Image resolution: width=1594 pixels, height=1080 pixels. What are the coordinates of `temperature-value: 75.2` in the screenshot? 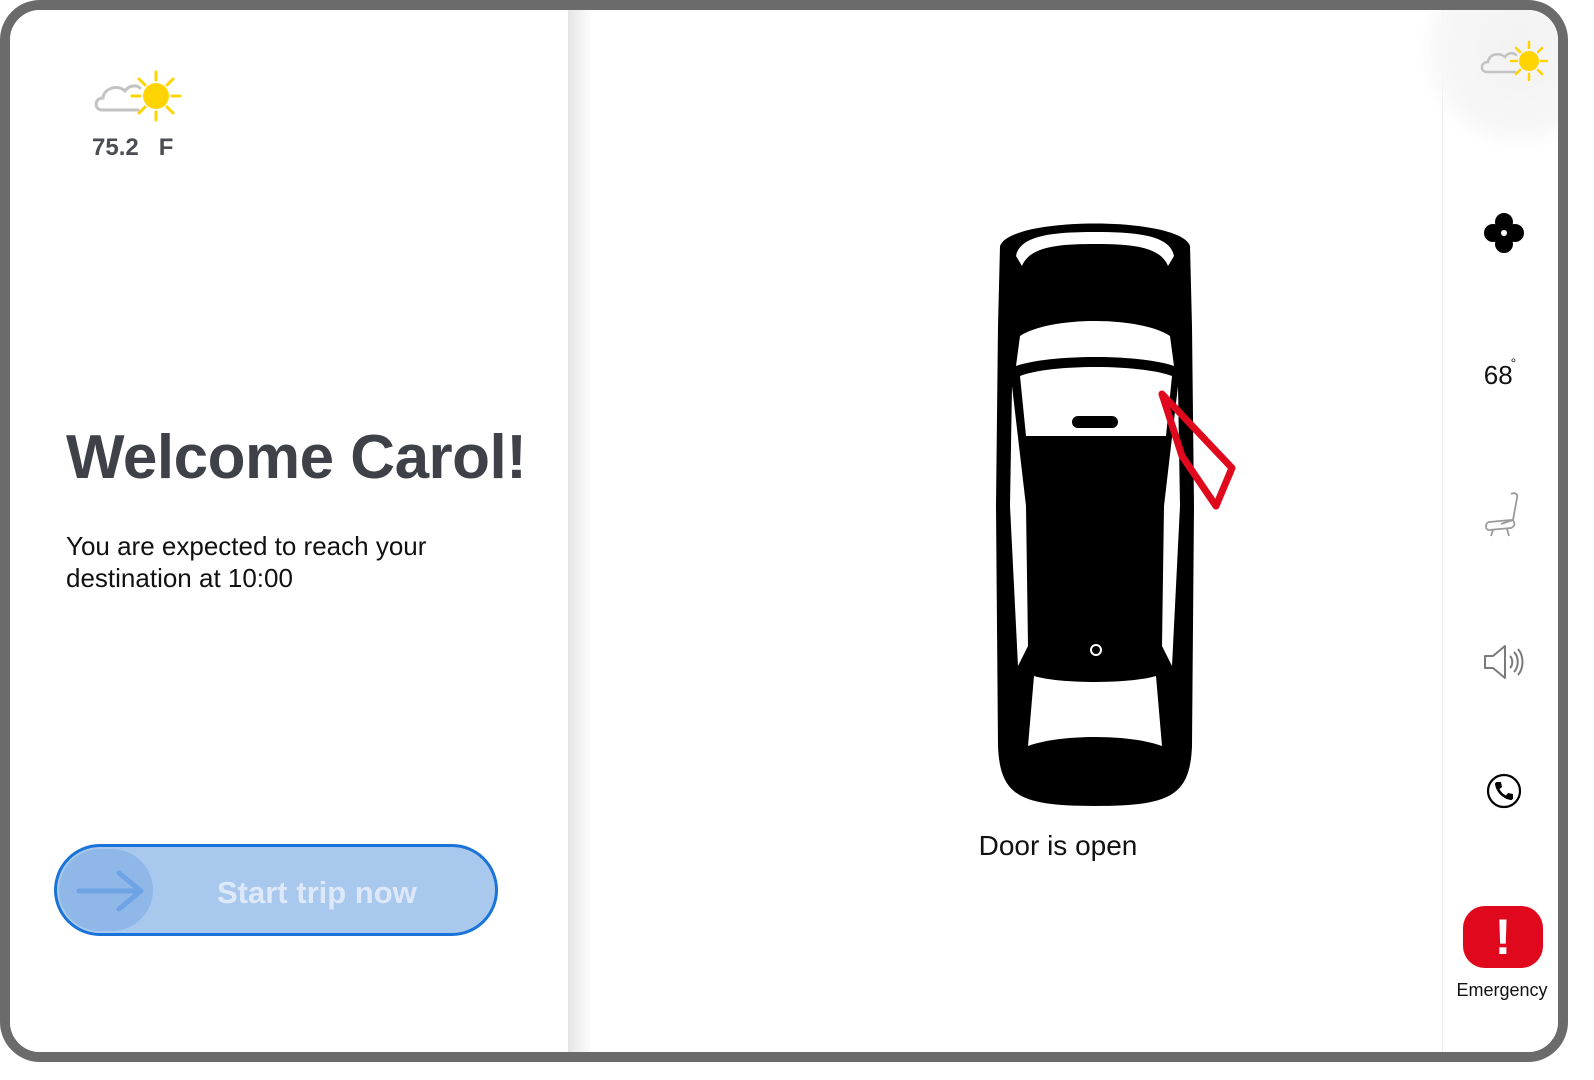 It's located at (115, 147).